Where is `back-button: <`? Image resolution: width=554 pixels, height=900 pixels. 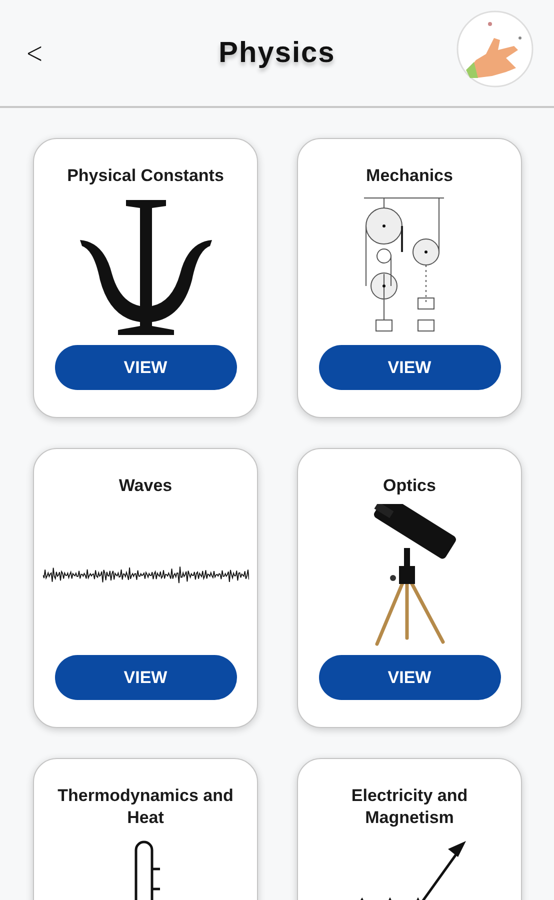 back-button: < is located at coordinates (34, 53).